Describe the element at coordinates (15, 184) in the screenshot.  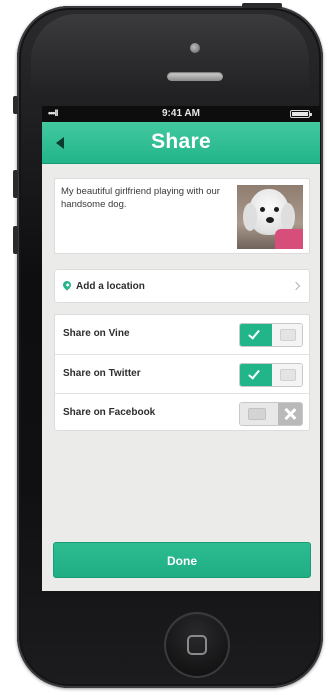
I see `volume-up-button` at that location.